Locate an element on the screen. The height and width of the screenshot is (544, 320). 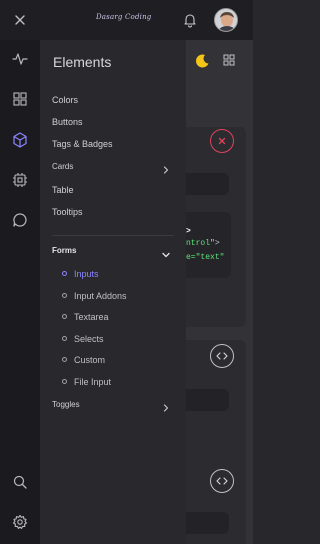
submenu-item-textarea: Textarea is located at coordinates (85, 317).